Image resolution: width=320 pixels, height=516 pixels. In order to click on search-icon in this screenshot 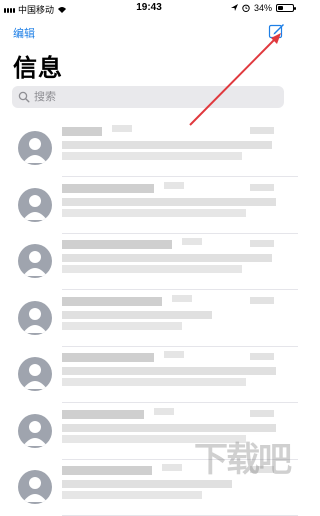, I will do `click(24, 97)`.